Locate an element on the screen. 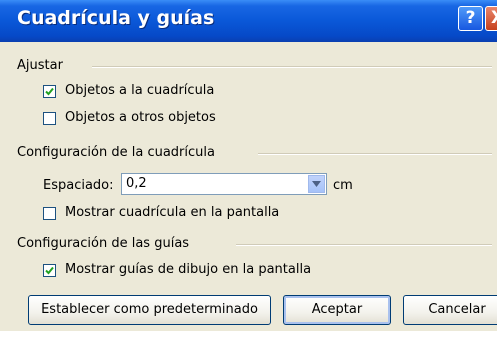 This screenshot has width=497, height=337. snap-to-grid-checkbox is located at coordinates (49, 91).